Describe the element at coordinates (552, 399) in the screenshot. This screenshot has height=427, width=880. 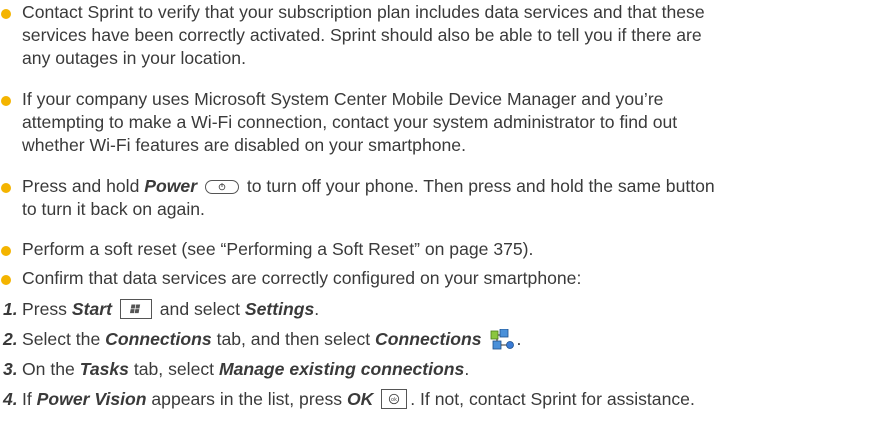
I see `text: . If not, contact Sprint for assistance.` at that location.